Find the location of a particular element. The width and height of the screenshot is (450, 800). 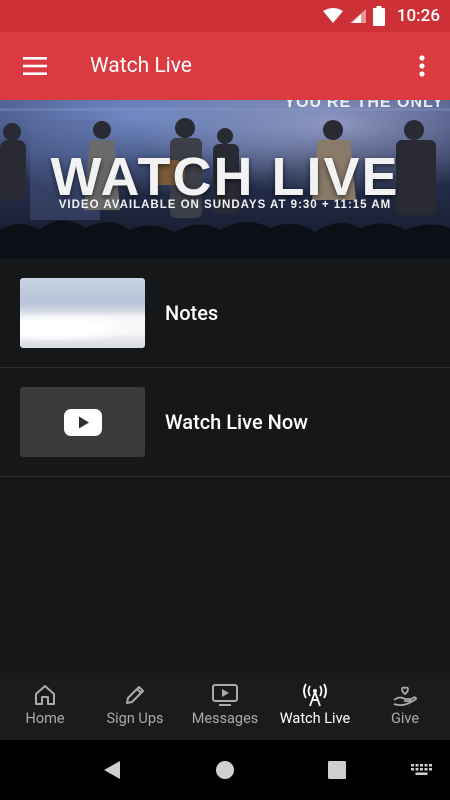

more-options-button is located at coordinates (422, 66).